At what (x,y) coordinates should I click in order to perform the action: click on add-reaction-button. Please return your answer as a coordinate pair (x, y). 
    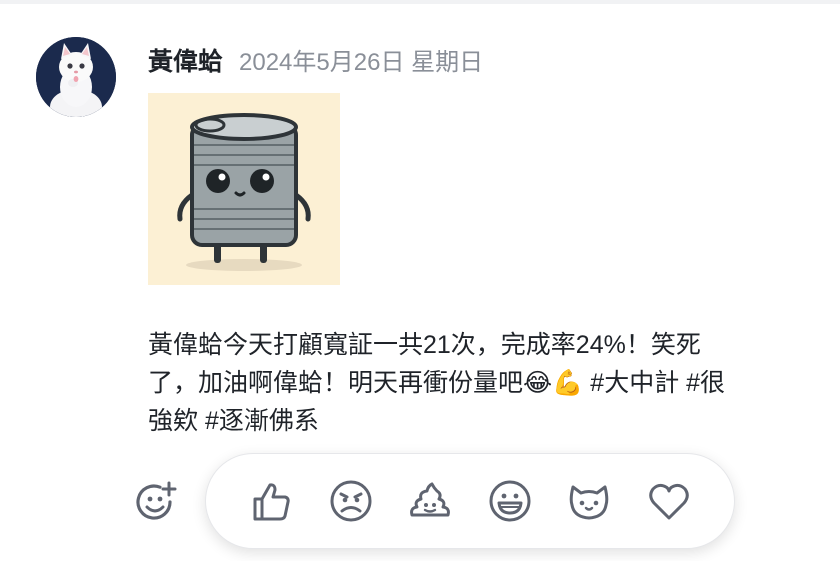
    Looking at the image, I should click on (156, 502).